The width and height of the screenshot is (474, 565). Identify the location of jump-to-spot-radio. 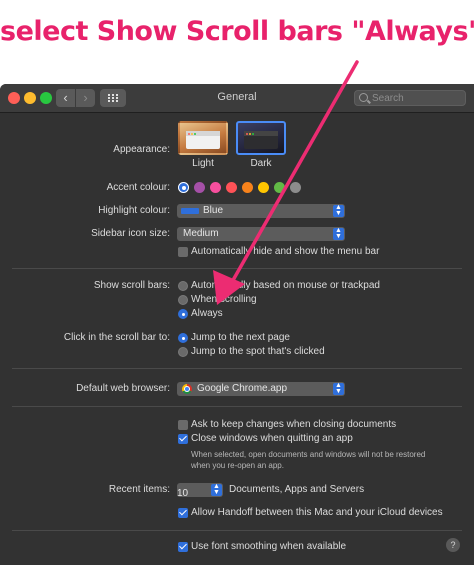
(183, 352).